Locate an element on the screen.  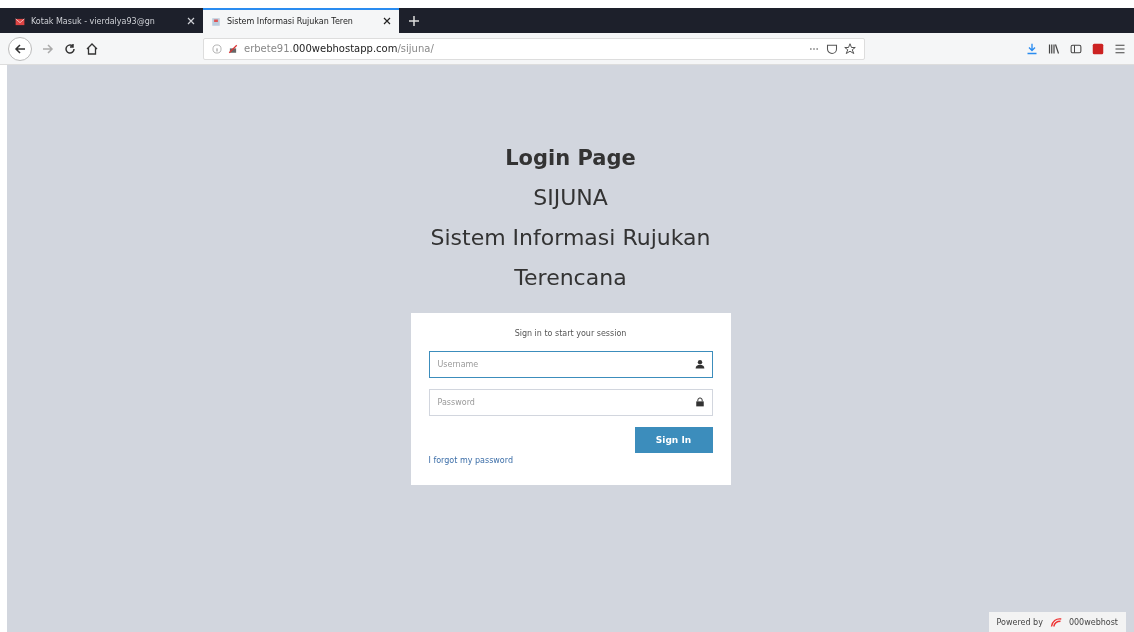
page-subtitle: Sistem Informasi Rujukan is located at coordinates (570, 238).